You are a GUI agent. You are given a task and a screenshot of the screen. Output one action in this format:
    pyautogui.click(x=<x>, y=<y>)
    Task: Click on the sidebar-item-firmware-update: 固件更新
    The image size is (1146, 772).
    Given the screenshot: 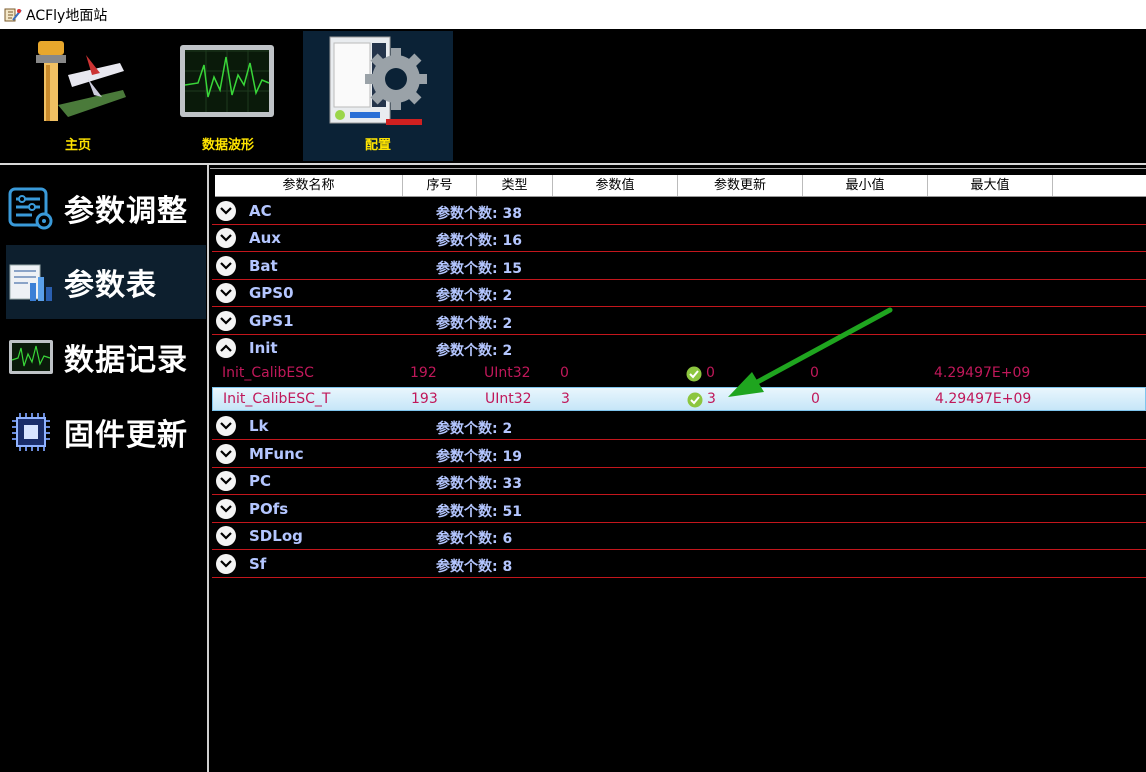 What is the action you would take?
    pyautogui.click(x=106, y=432)
    